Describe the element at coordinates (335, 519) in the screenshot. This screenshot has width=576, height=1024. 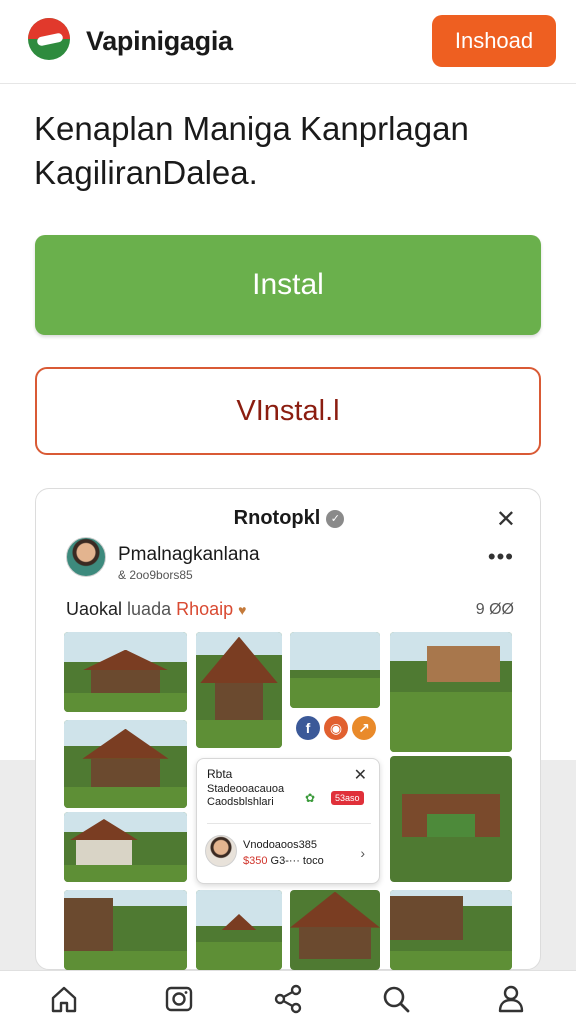
I see `verified-icon: ✓` at that location.